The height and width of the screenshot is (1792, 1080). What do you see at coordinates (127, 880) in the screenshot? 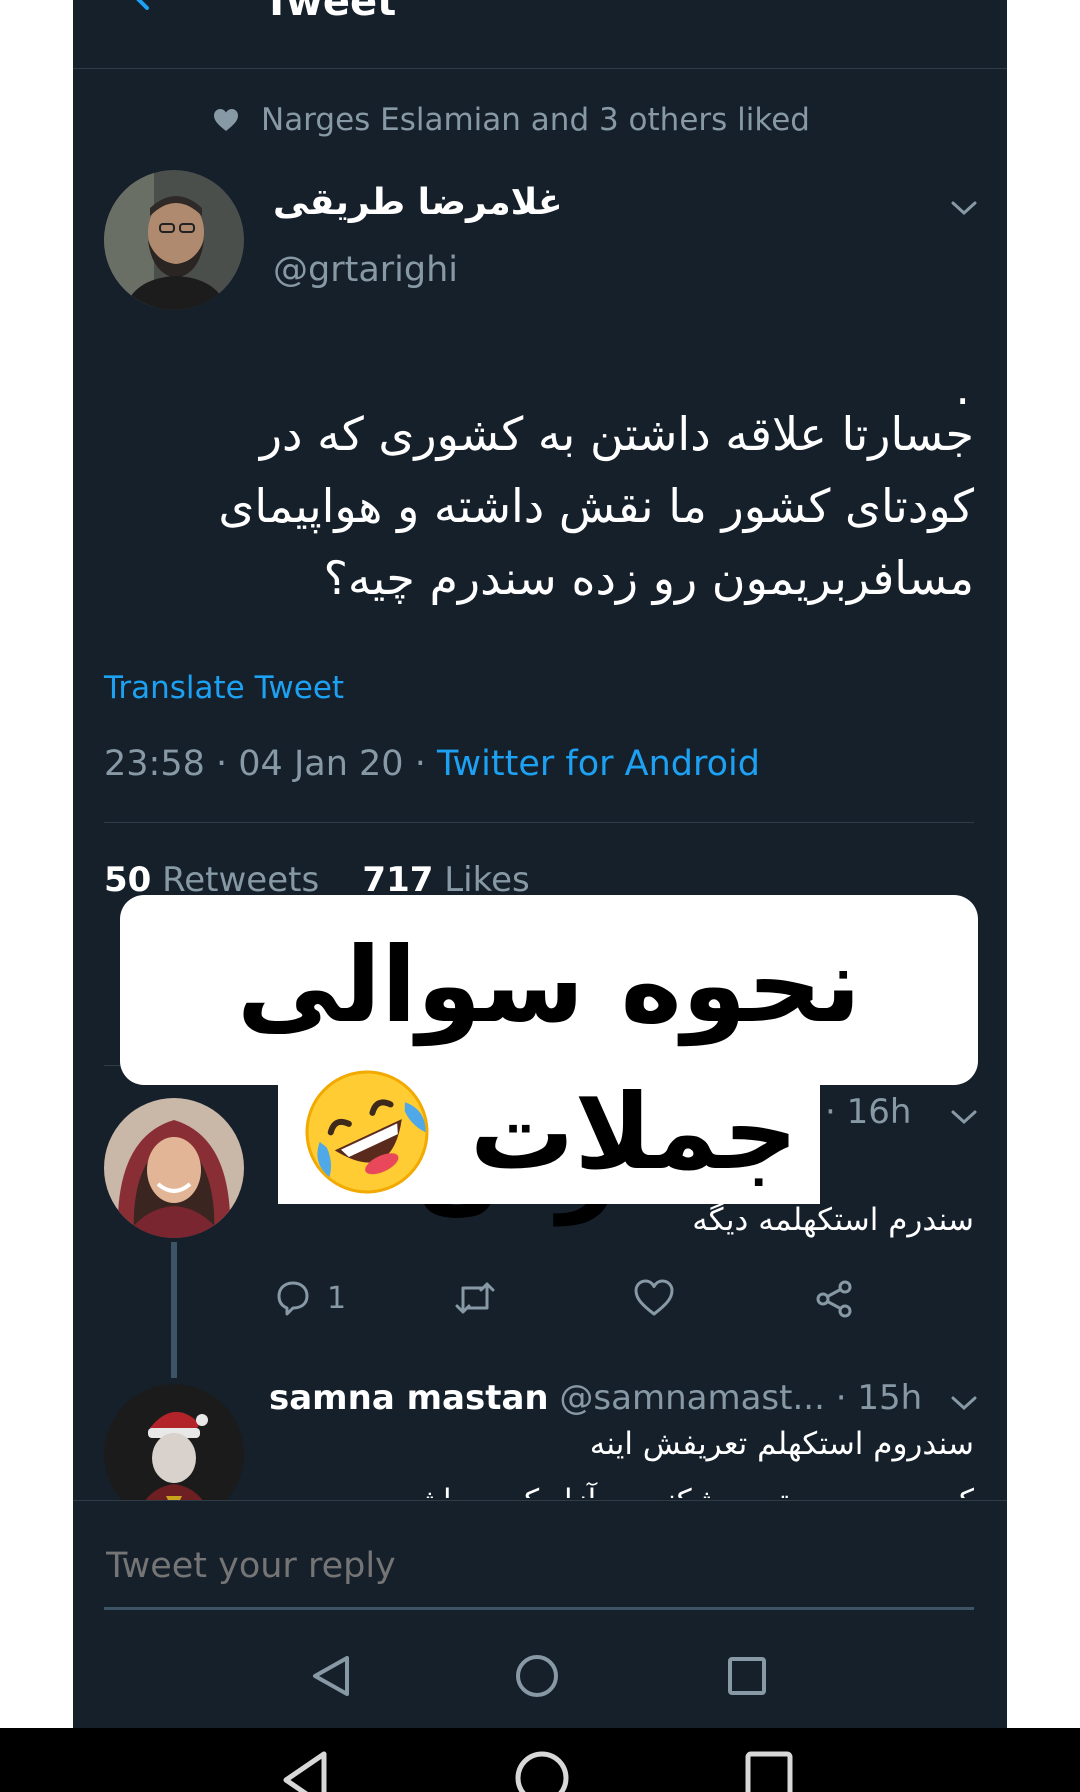
I see `retweets-count: 50` at bounding box center [127, 880].